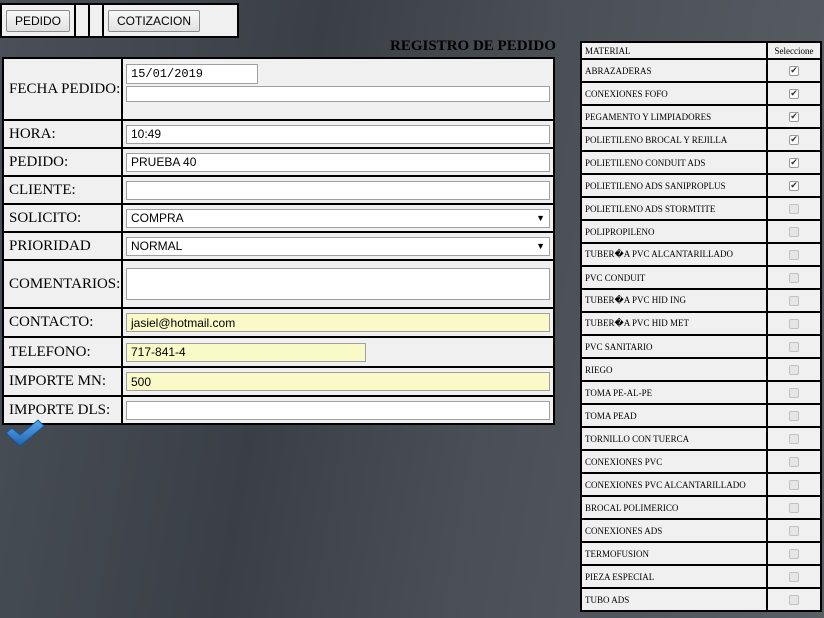 Image resolution: width=824 pixels, height=618 pixels. Describe the element at coordinates (62, 218) in the screenshot. I see `solicito-label: SOLICITO:` at that location.